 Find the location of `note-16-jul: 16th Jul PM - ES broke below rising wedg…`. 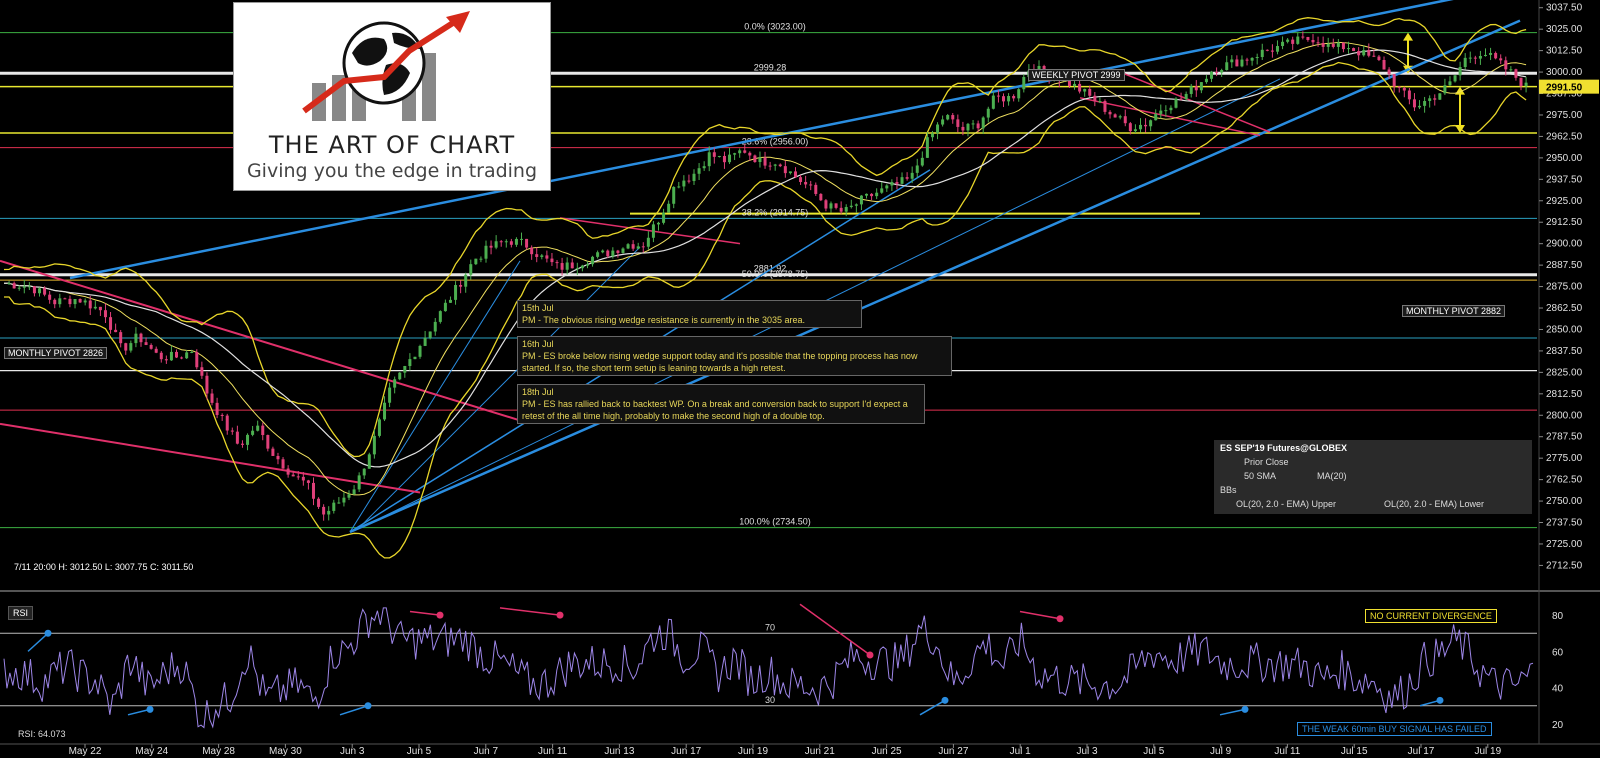

note-16-jul: 16th Jul PM - ES broke below rising wedg… is located at coordinates (734, 356).